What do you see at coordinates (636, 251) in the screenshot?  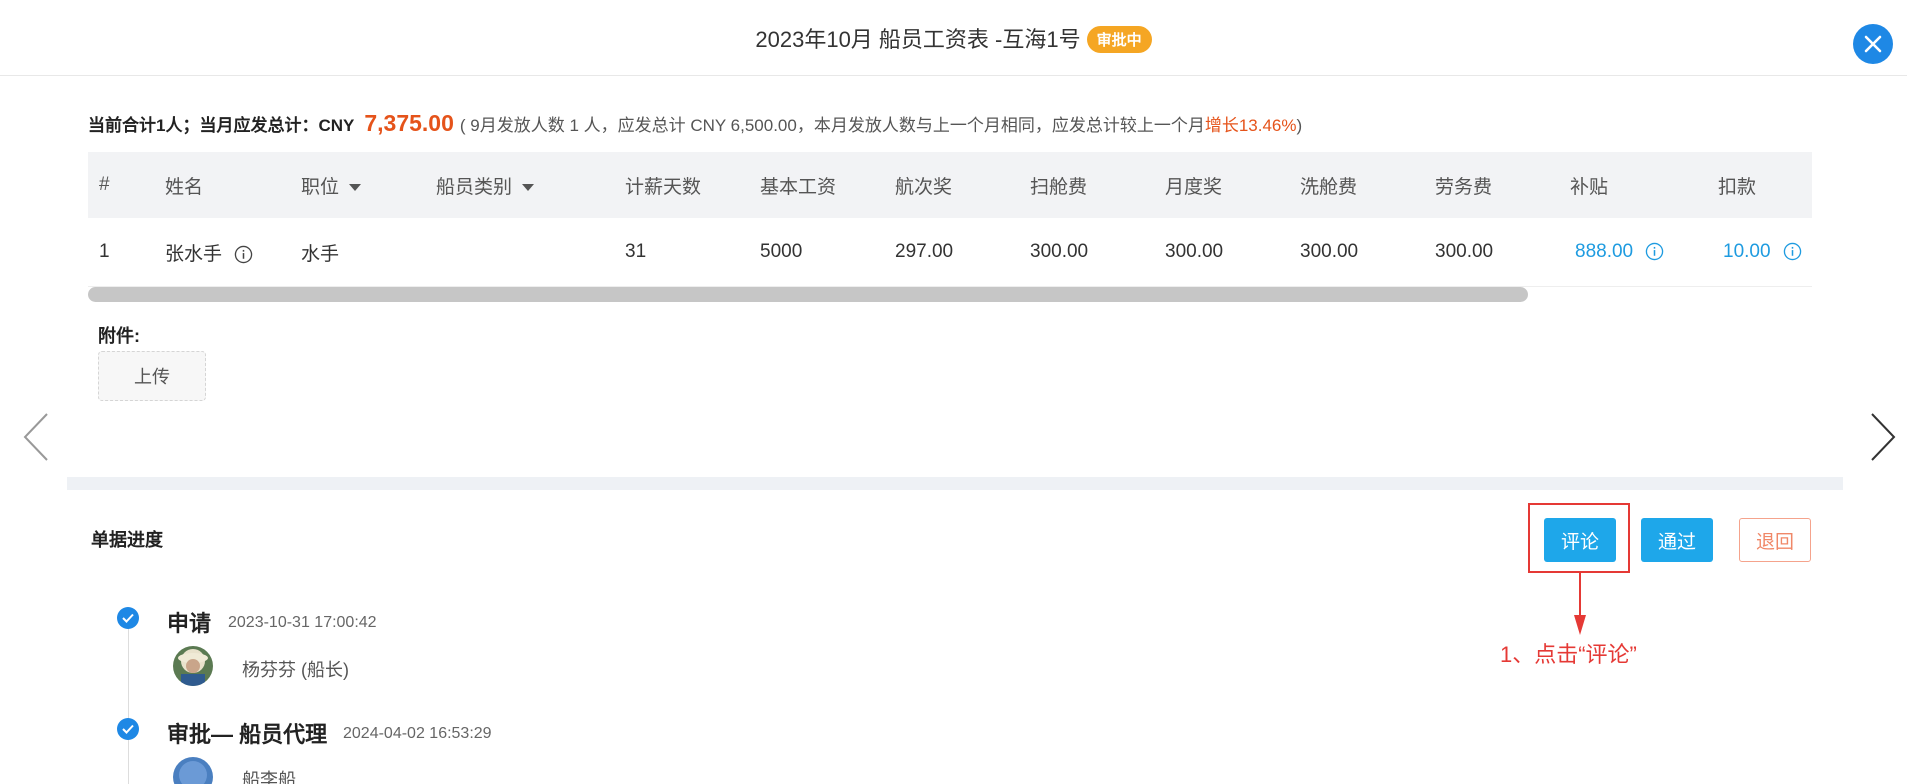 I see `cell-paid-days: 31` at bounding box center [636, 251].